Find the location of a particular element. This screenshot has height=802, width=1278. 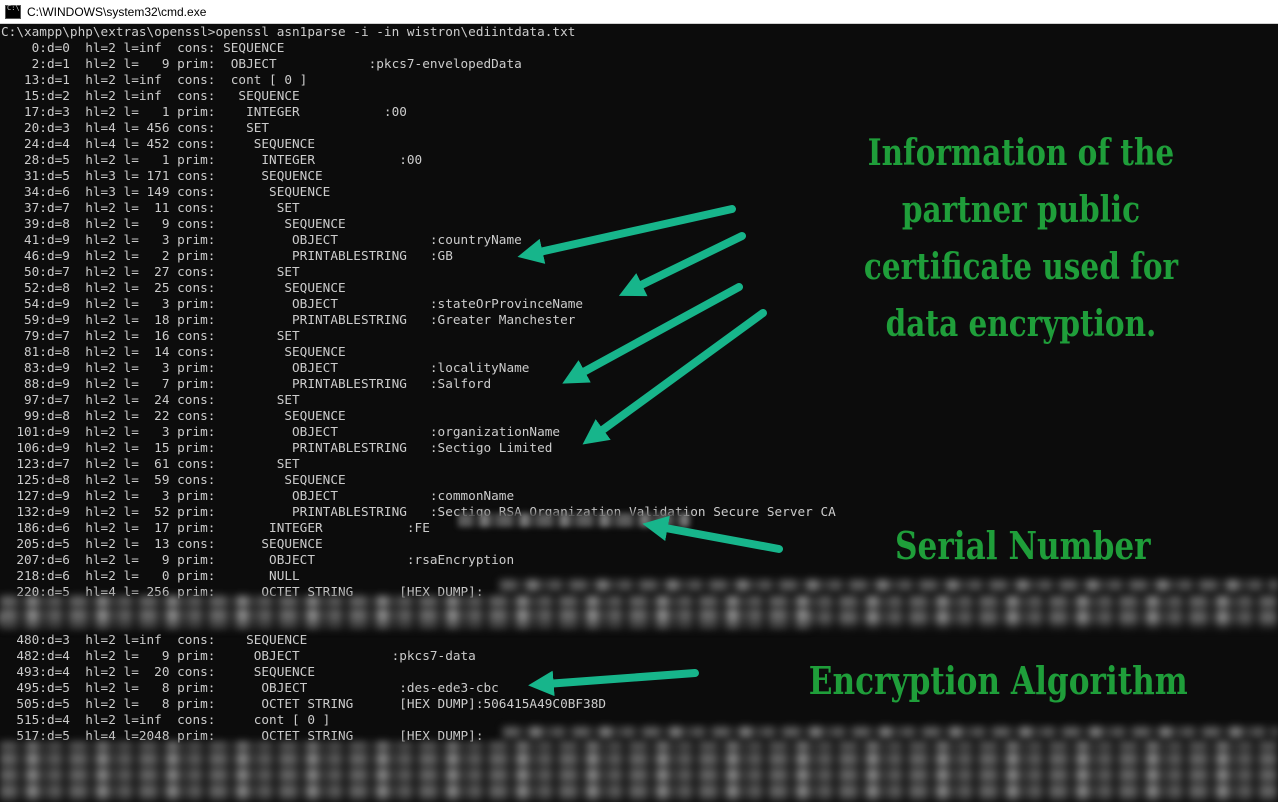

serial-number-annotation: Serial Number is located at coordinates (1023, 545).